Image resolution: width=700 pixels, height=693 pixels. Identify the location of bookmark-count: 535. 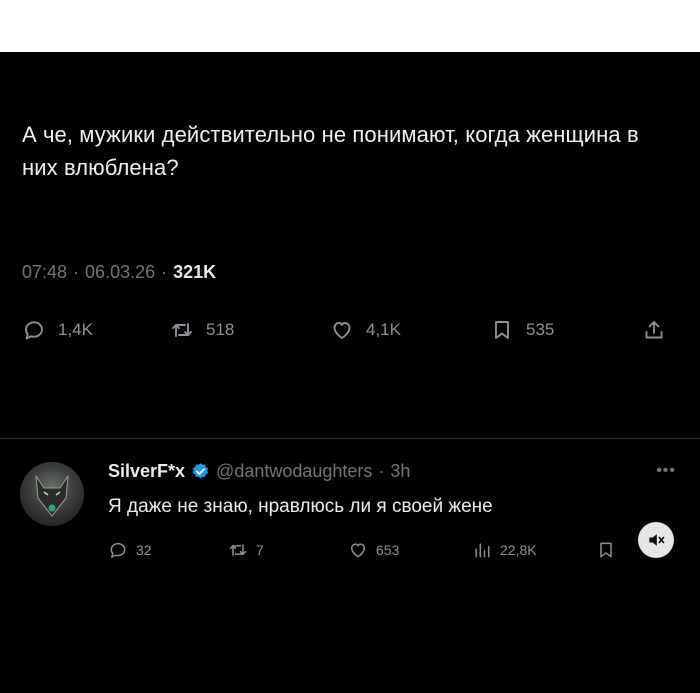
(540, 329).